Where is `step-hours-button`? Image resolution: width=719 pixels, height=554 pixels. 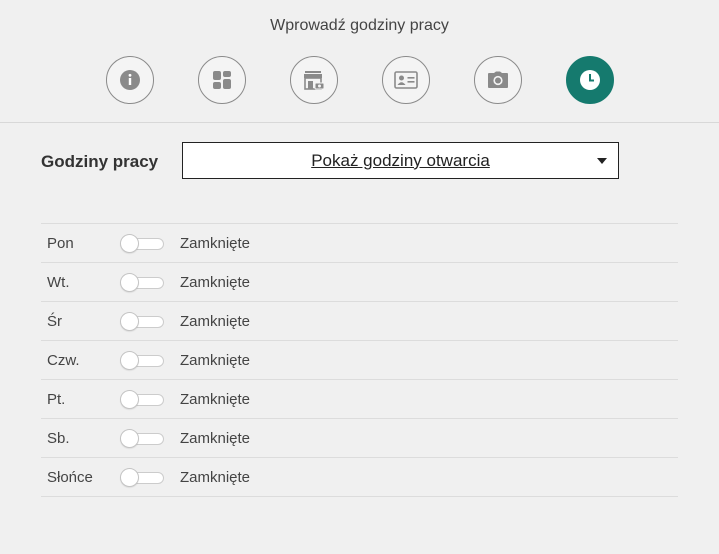 step-hours-button is located at coordinates (590, 80).